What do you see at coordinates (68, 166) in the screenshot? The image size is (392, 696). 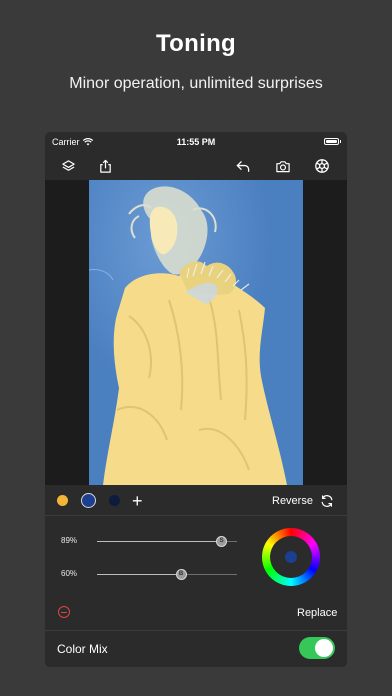 I see `layers-icon` at bounding box center [68, 166].